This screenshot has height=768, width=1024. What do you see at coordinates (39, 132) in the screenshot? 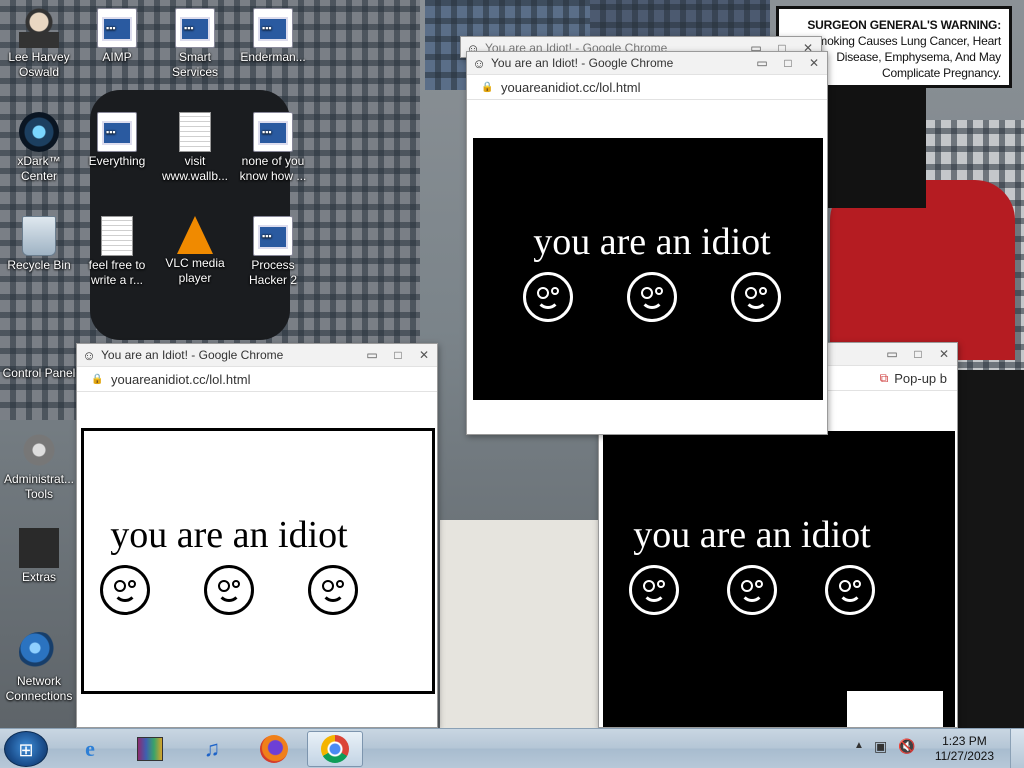
I see `speaker-icon` at bounding box center [39, 132].